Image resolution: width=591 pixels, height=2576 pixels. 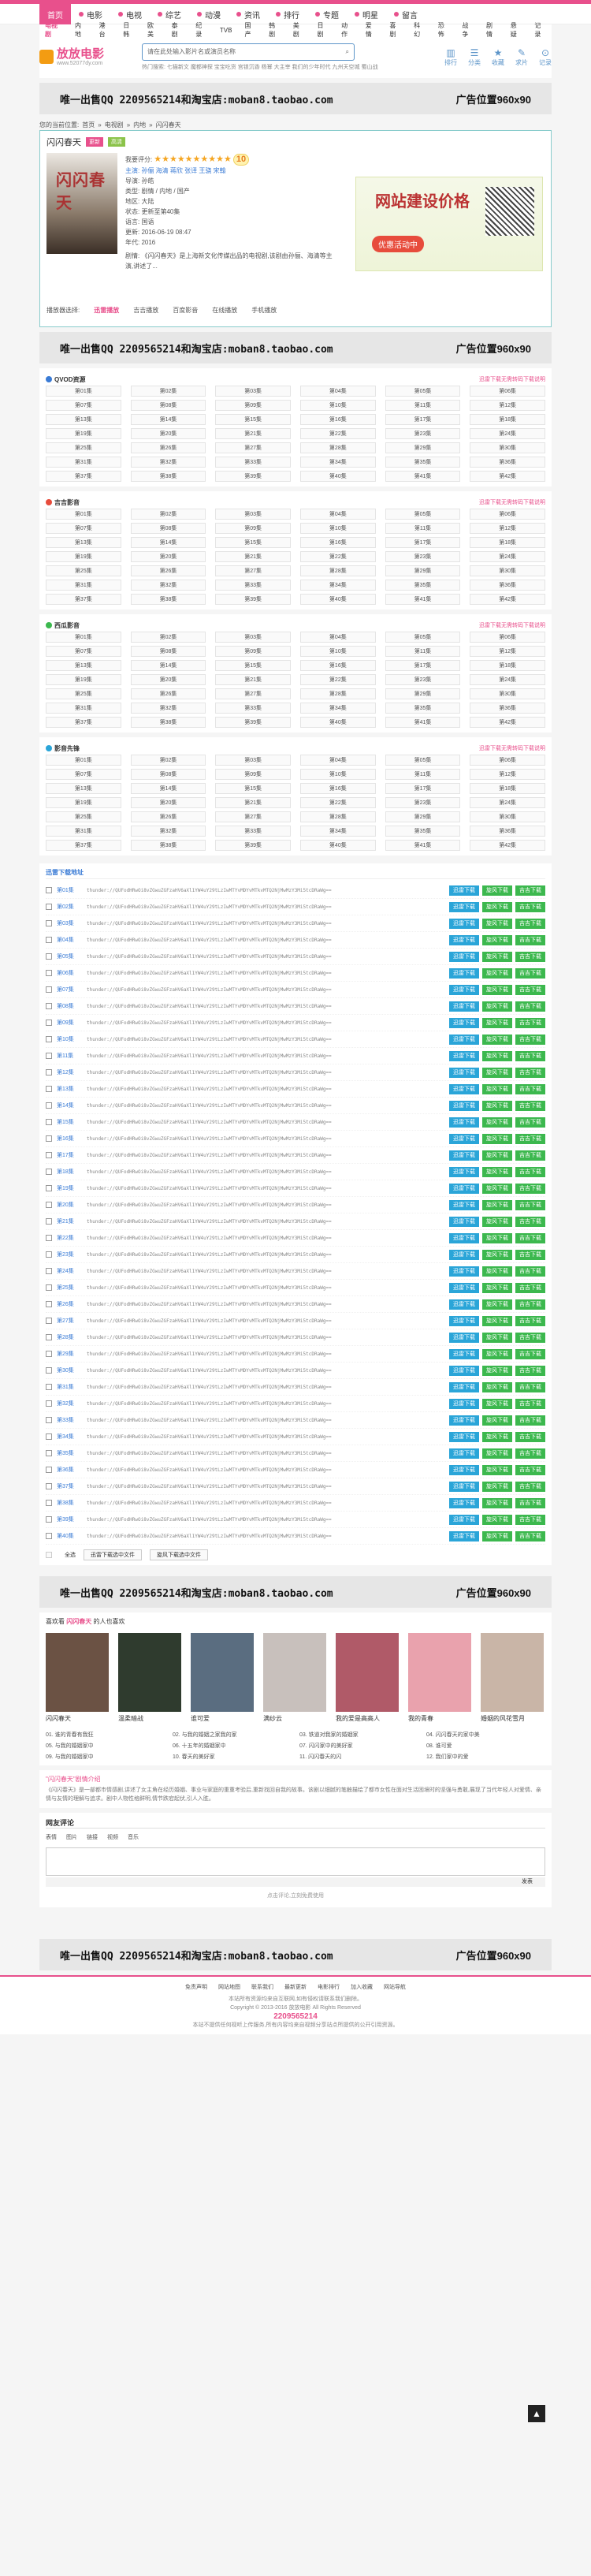 What do you see at coordinates (54, 30) in the screenshot?
I see `subnav-item: 电视剧` at bounding box center [54, 30].